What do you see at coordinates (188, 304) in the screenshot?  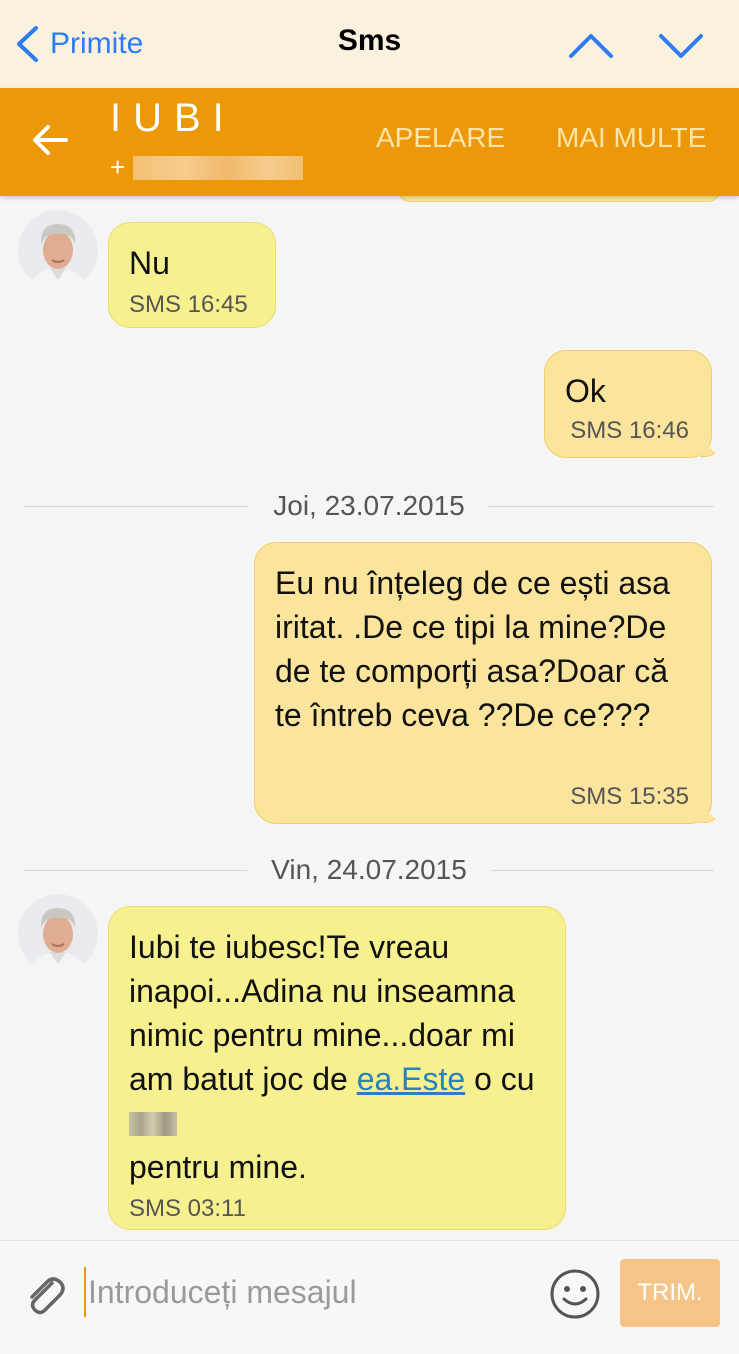 I see `message-timestamp: SMS 16:45` at bounding box center [188, 304].